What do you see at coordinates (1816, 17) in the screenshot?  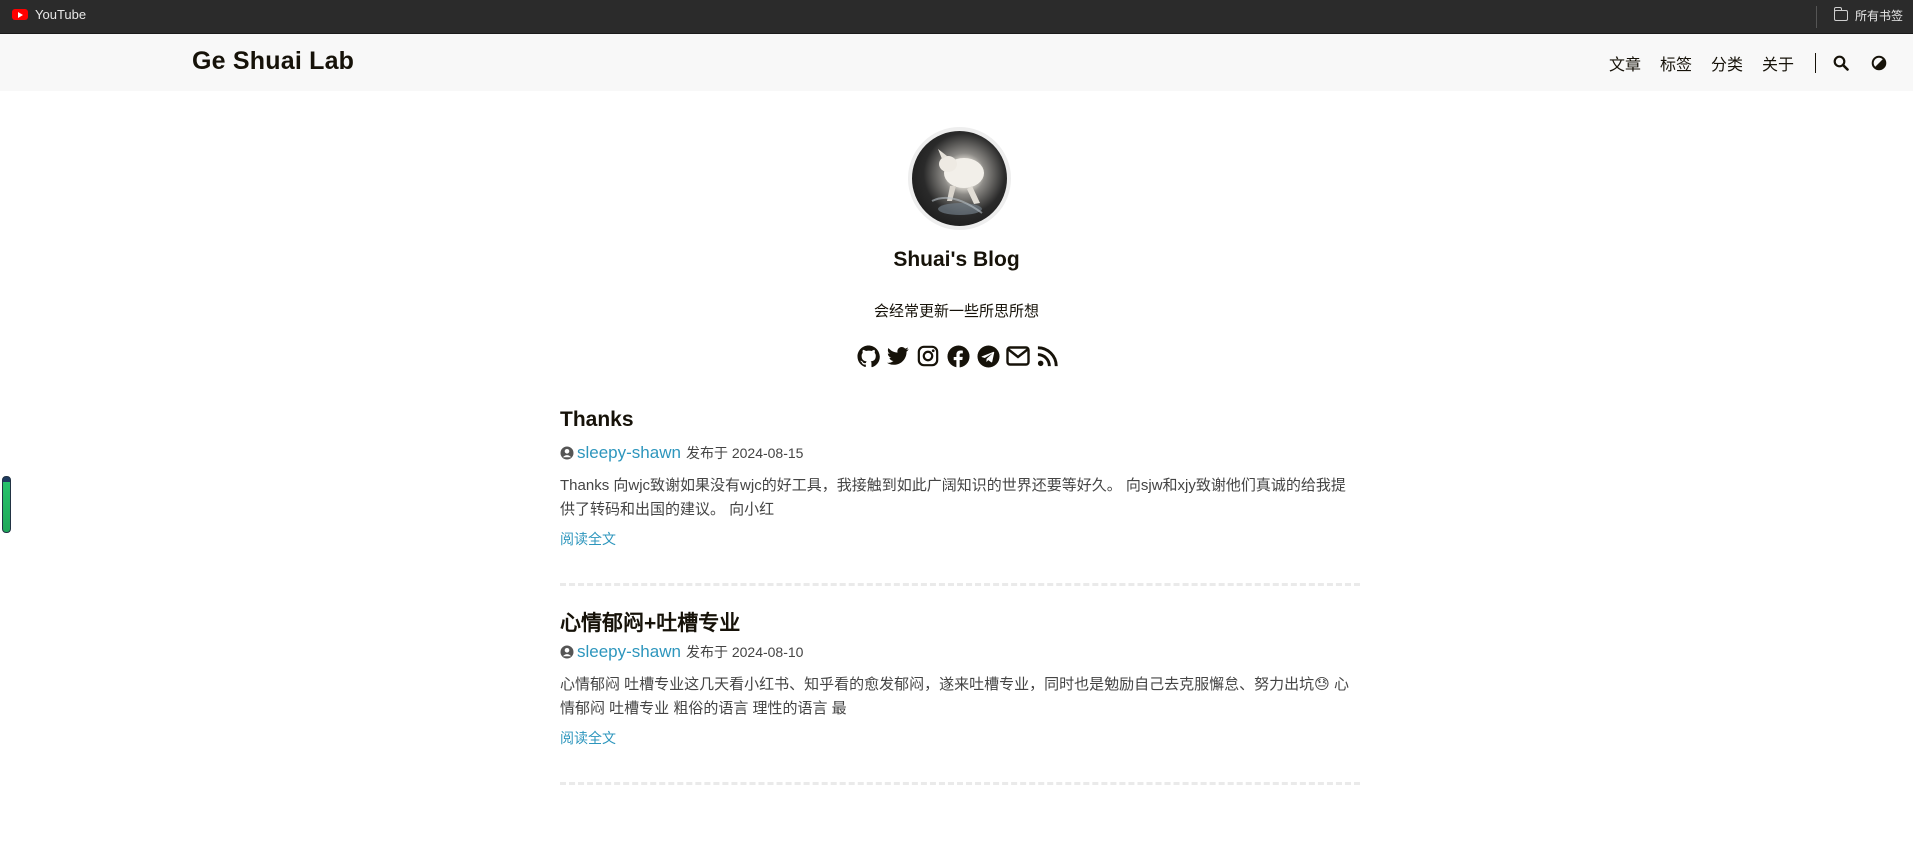 I see `bookmarks-divider` at bounding box center [1816, 17].